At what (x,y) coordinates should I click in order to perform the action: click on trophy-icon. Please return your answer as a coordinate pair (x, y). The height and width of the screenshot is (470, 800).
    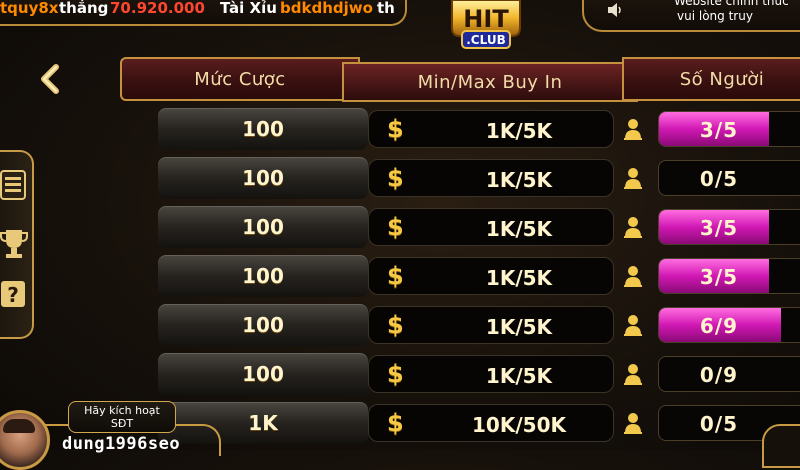
    Looking at the image, I should click on (14, 244).